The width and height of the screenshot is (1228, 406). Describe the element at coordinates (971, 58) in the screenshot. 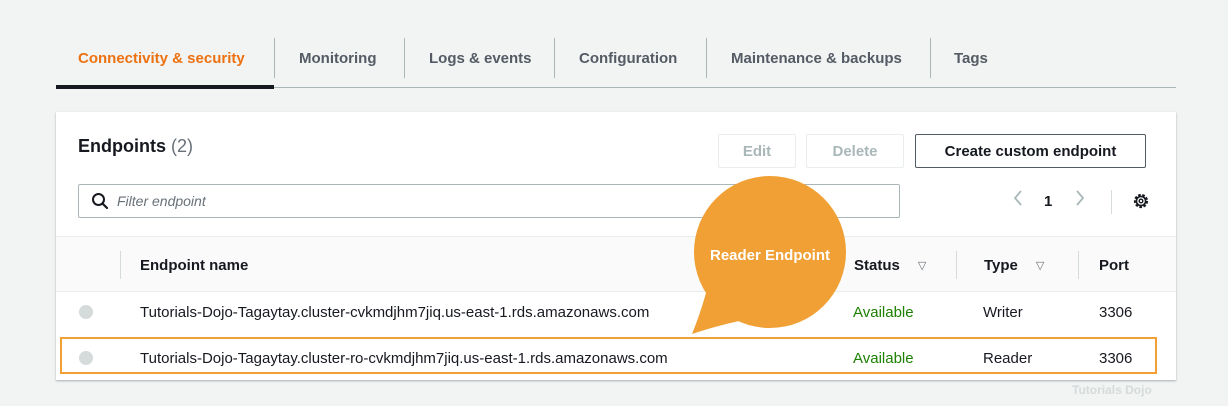

I see `tab-tags: Tags` at that location.